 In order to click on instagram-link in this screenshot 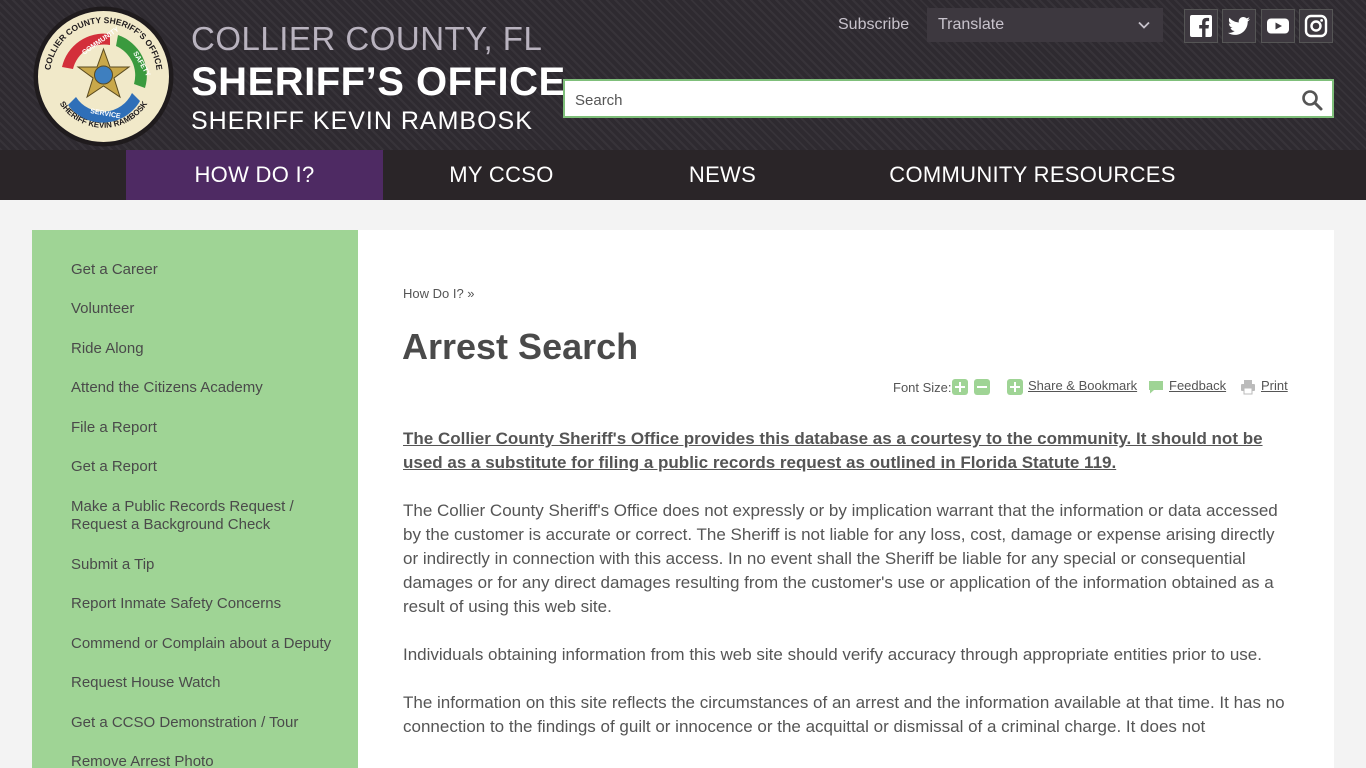, I will do `click(1316, 26)`.